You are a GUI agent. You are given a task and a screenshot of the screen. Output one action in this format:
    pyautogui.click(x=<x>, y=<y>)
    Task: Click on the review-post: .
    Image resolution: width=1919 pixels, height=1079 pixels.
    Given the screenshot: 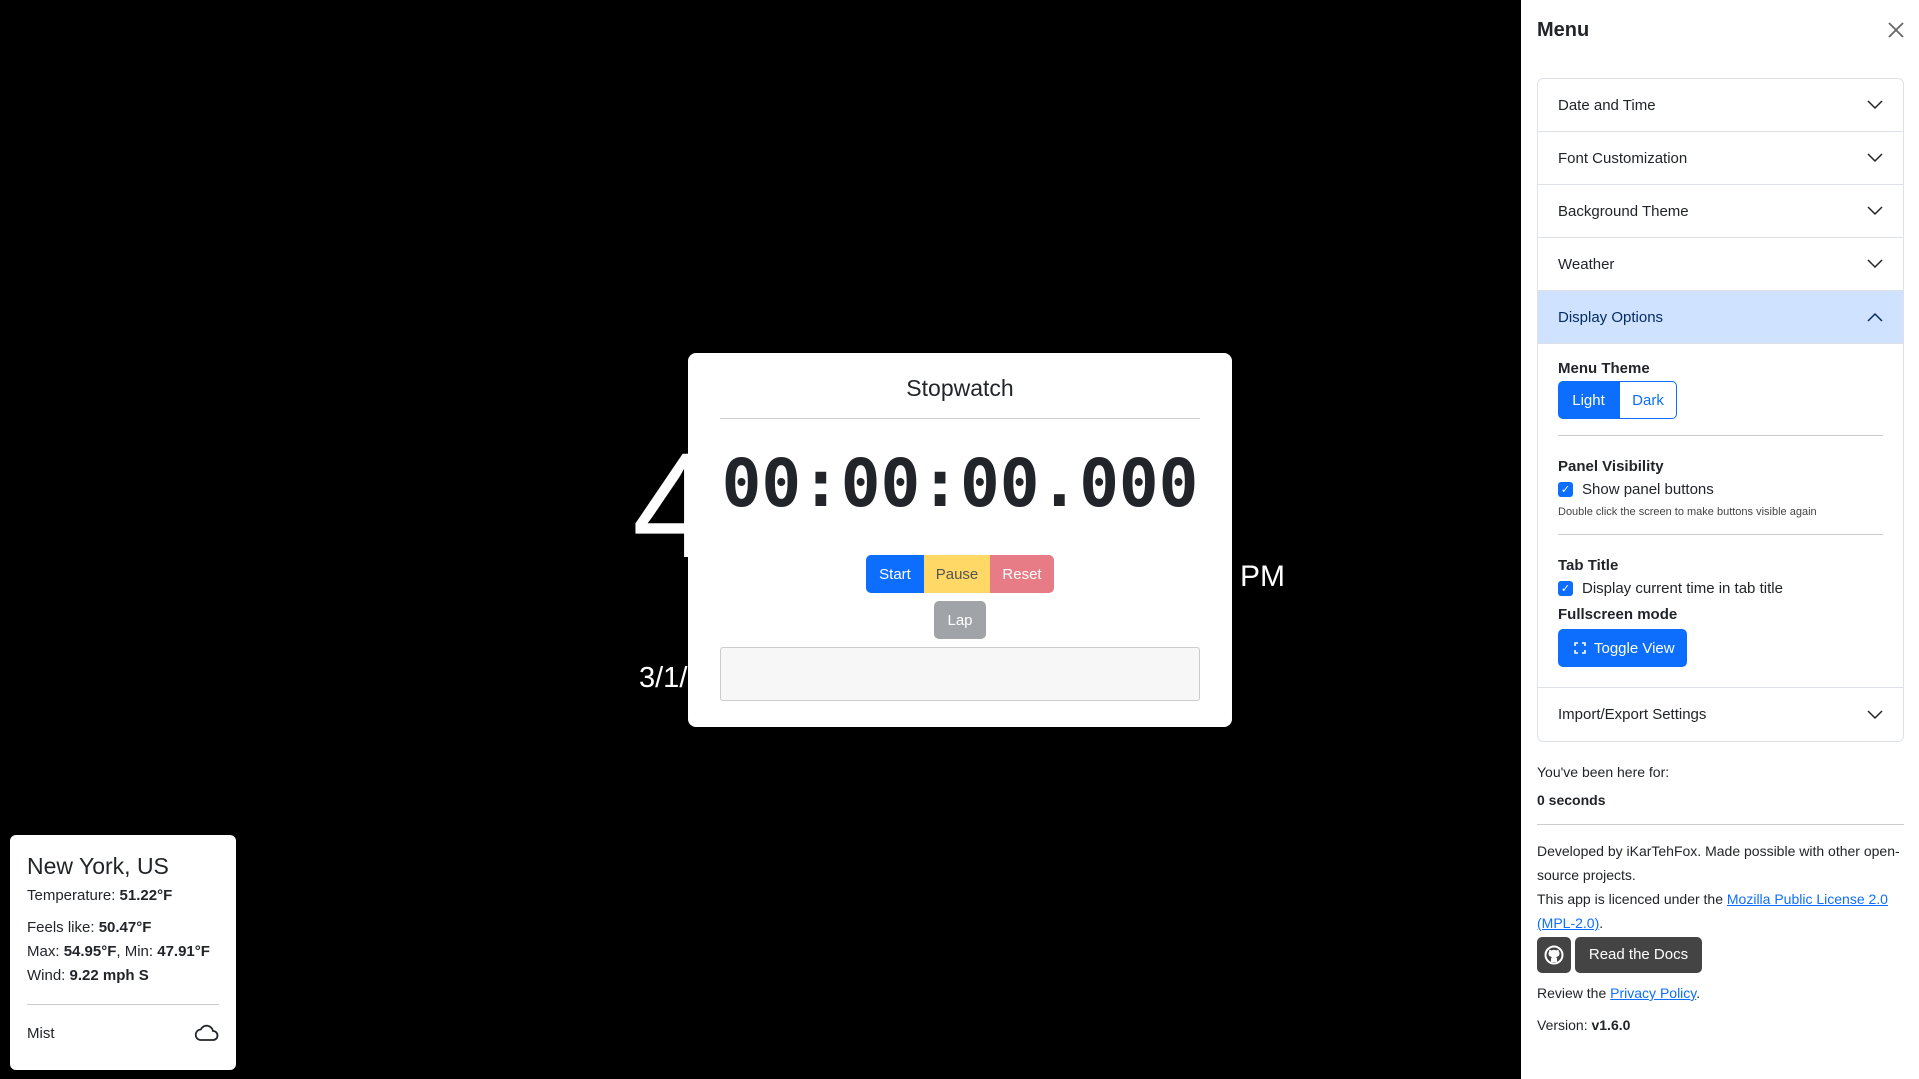 What is the action you would take?
    pyautogui.click(x=1698, y=993)
    